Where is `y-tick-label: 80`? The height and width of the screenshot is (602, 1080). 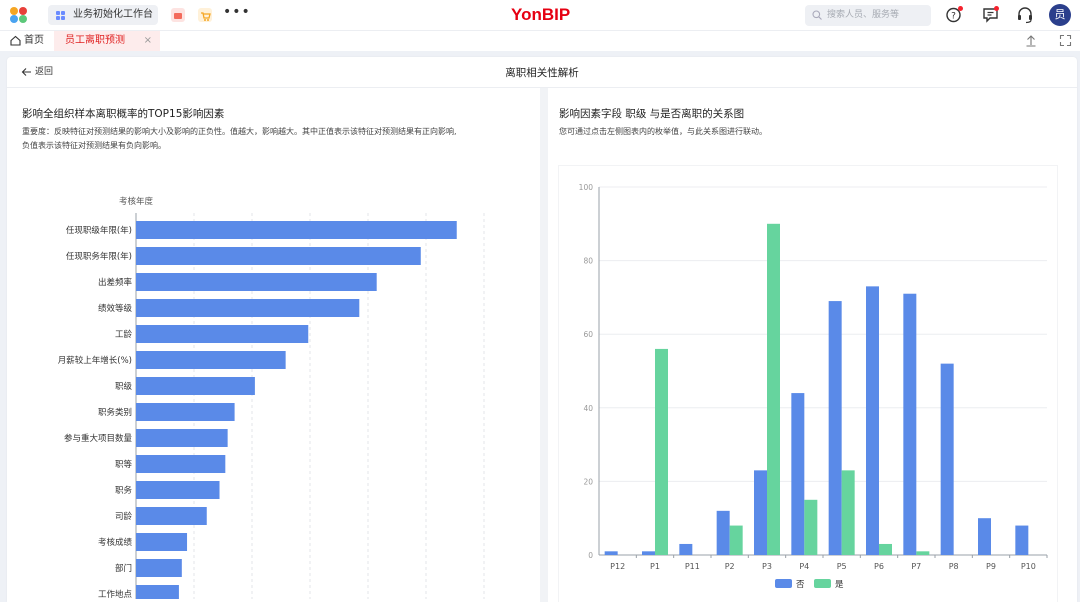 y-tick-label: 80 is located at coordinates (588, 261).